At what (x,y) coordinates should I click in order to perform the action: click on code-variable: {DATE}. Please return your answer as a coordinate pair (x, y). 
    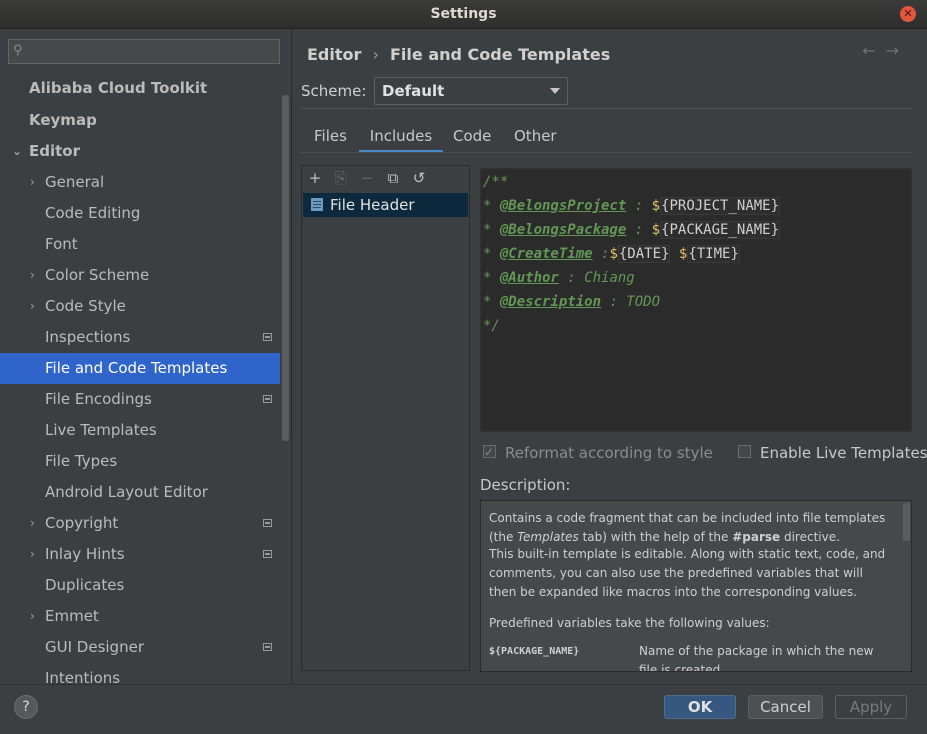
    Looking at the image, I should click on (644, 254).